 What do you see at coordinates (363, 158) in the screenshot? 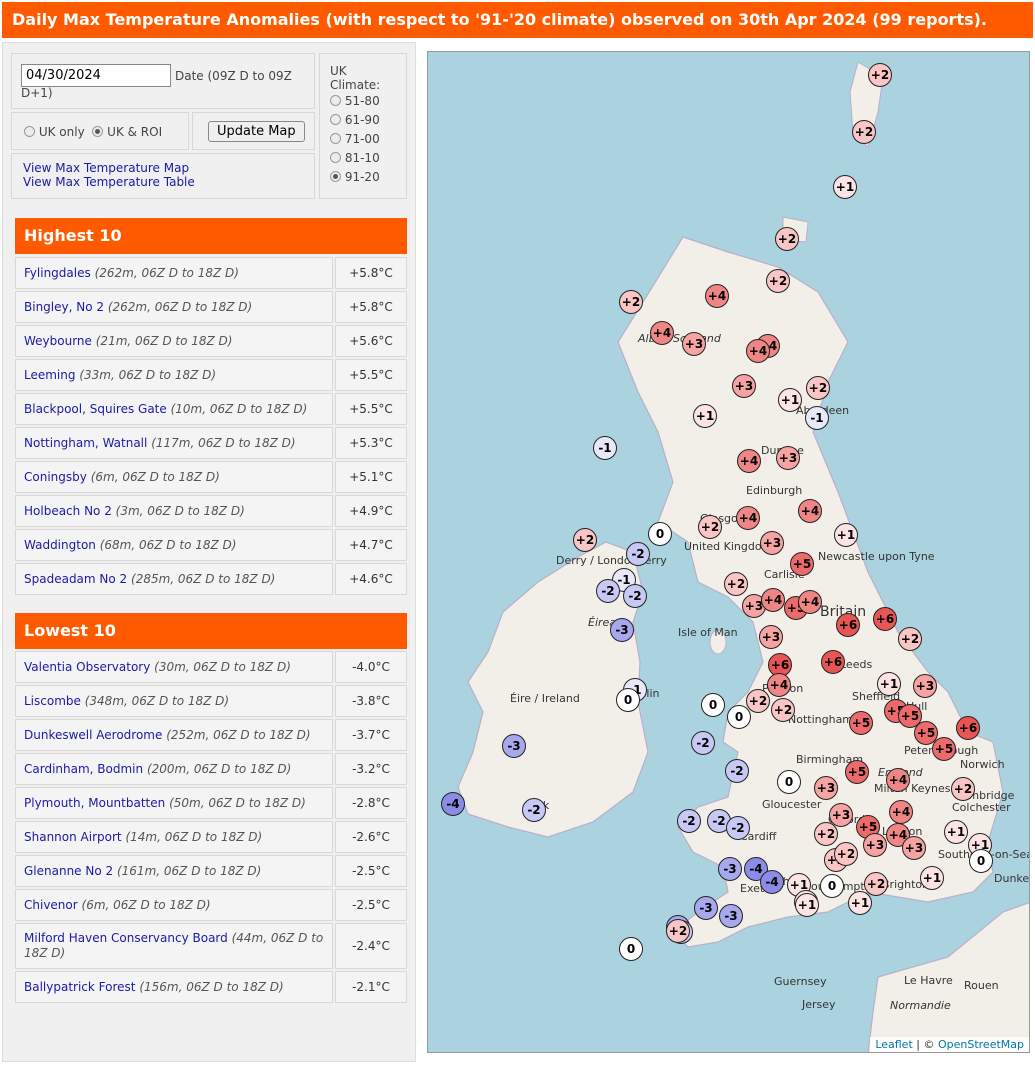
I see `climate-option: 81-10` at bounding box center [363, 158].